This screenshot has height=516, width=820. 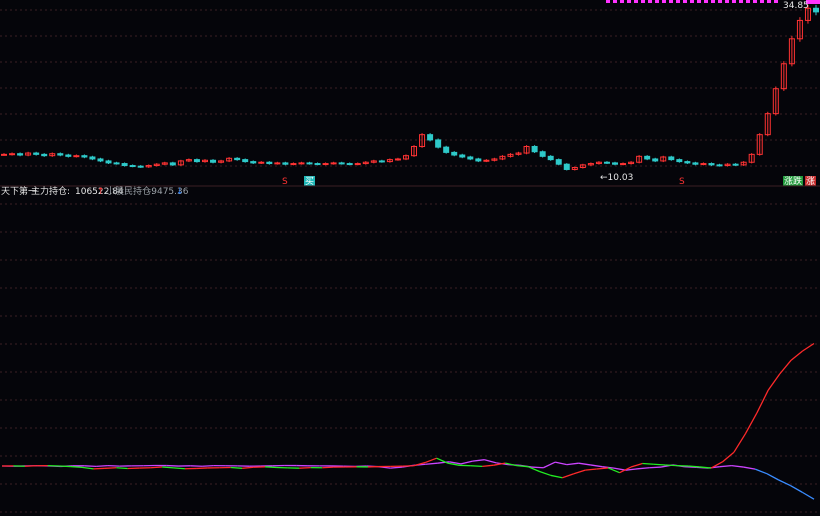 What do you see at coordinates (130, 191) in the screenshot?
I see `retail-label: 小股民持仓:` at bounding box center [130, 191].